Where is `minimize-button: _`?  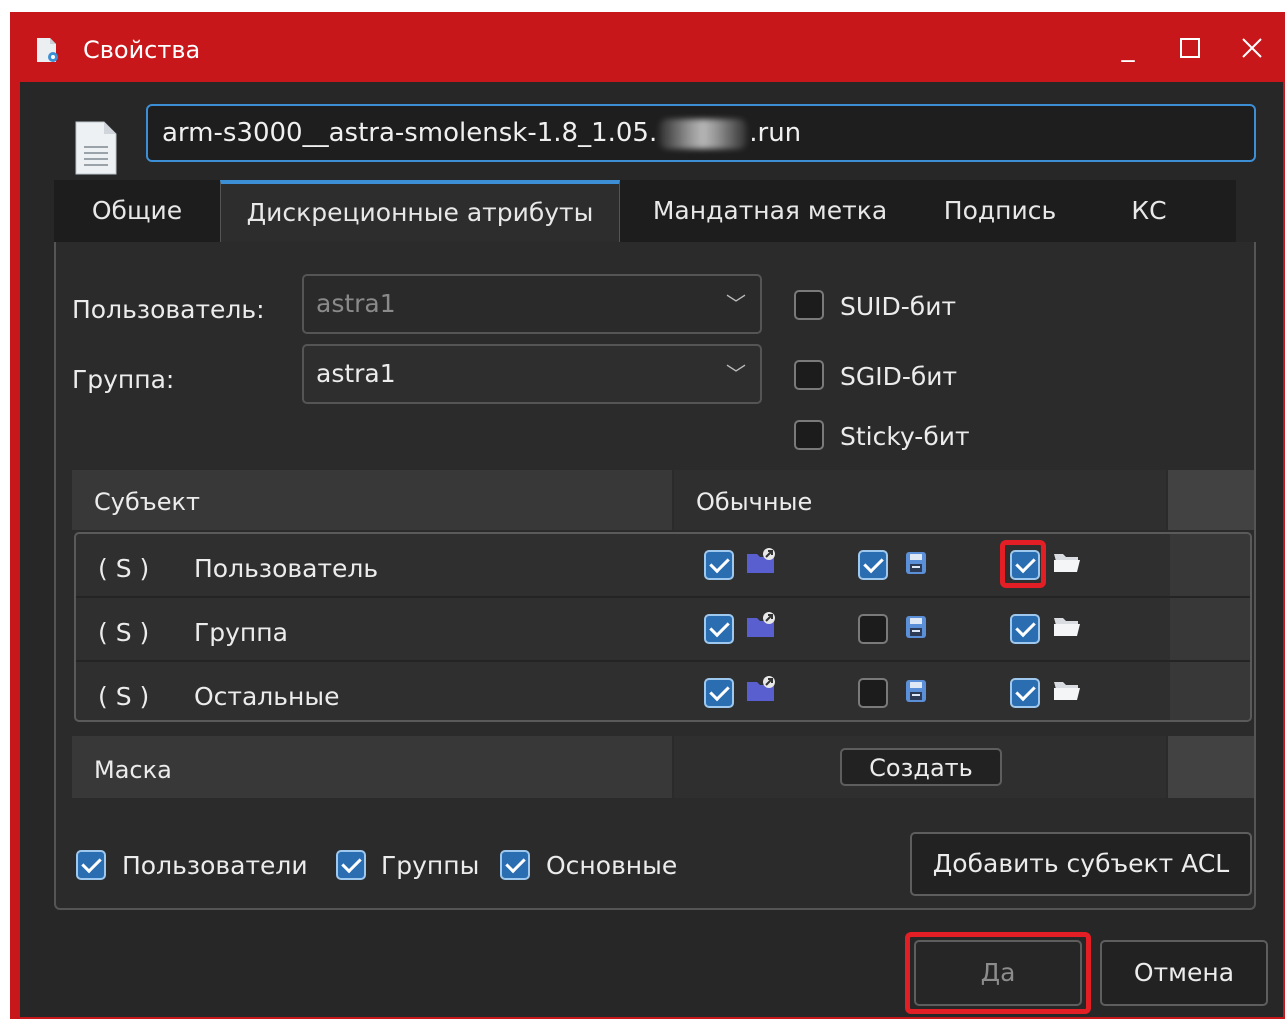 minimize-button: _ is located at coordinates (1128, 48).